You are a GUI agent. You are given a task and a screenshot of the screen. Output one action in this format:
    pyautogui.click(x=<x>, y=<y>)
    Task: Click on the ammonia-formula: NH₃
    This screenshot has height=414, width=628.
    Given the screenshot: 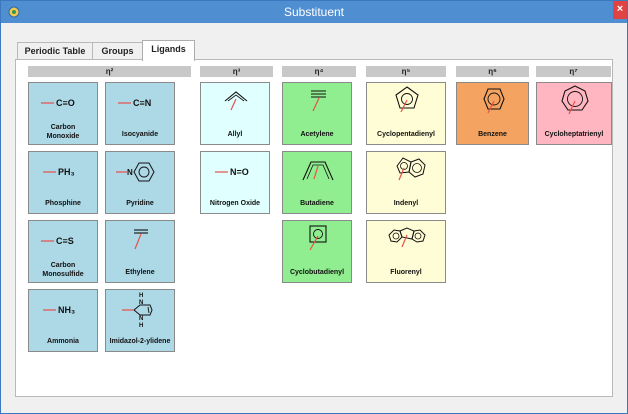 What is the action you would take?
    pyautogui.click(x=66, y=310)
    